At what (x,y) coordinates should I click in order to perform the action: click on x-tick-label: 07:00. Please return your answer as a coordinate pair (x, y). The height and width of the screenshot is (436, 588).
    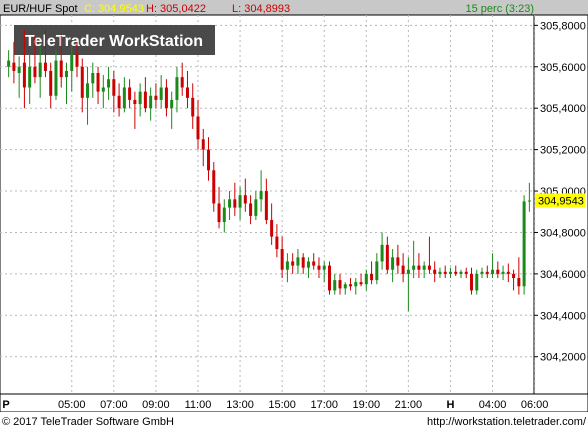
    Looking at the image, I should click on (114, 405).